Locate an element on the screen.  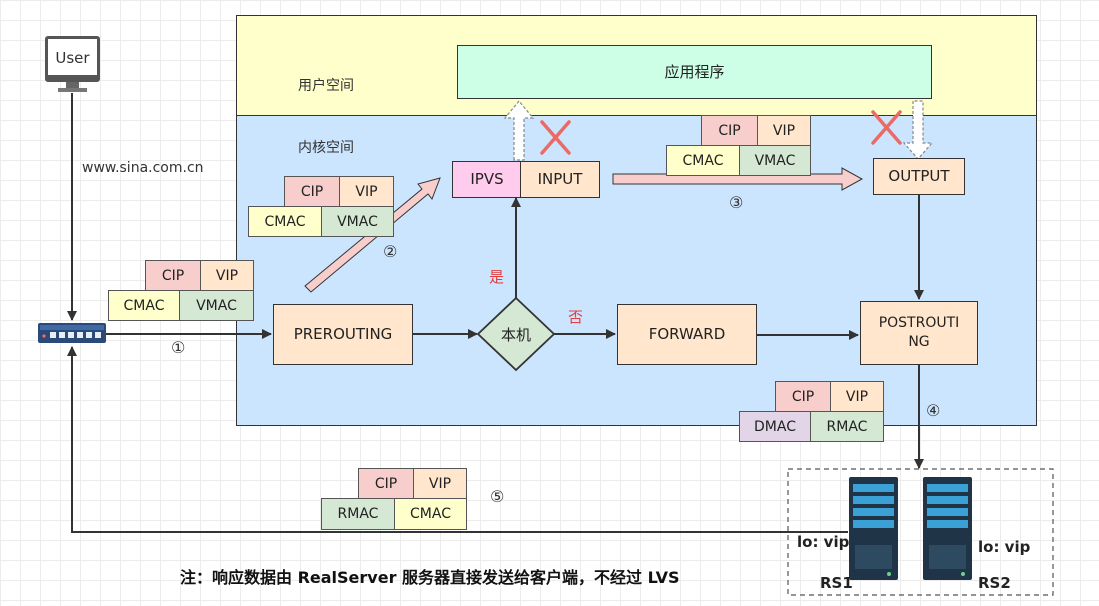
forward-box: FORWARD is located at coordinates (687, 334).